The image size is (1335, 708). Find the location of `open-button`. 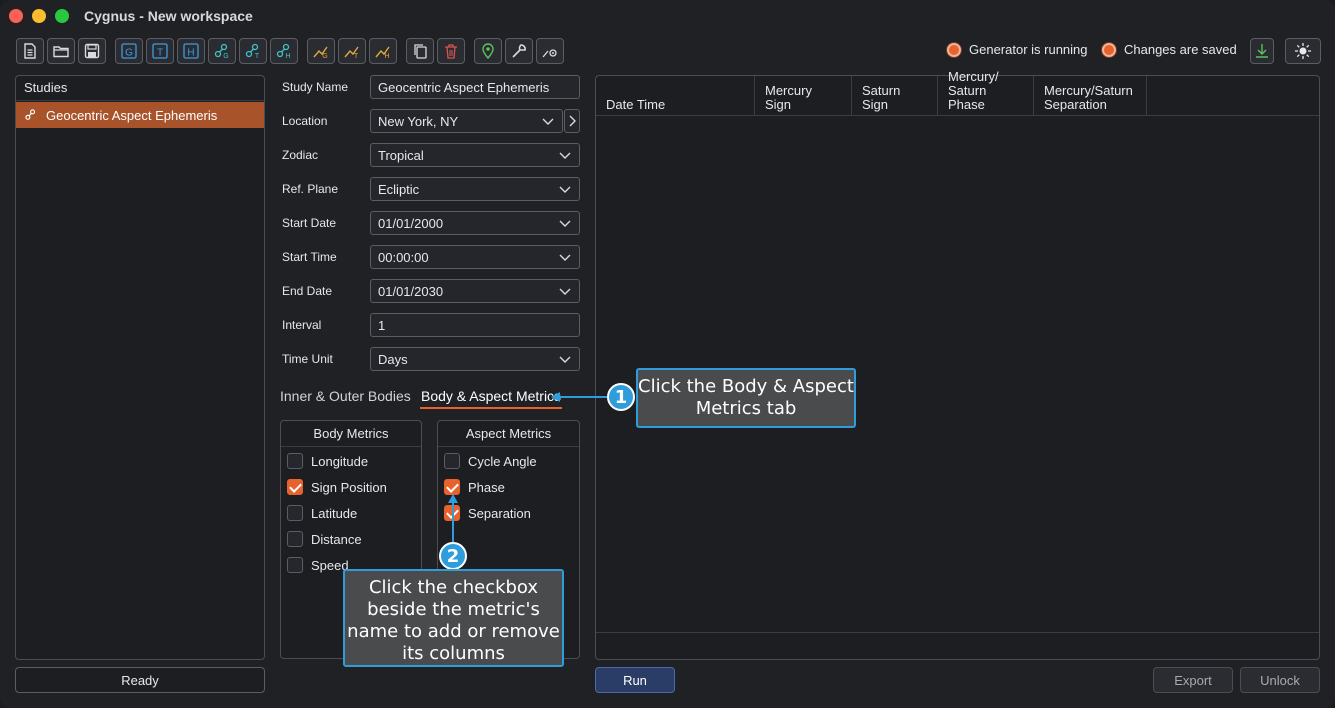

open-button is located at coordinates (61, 51).